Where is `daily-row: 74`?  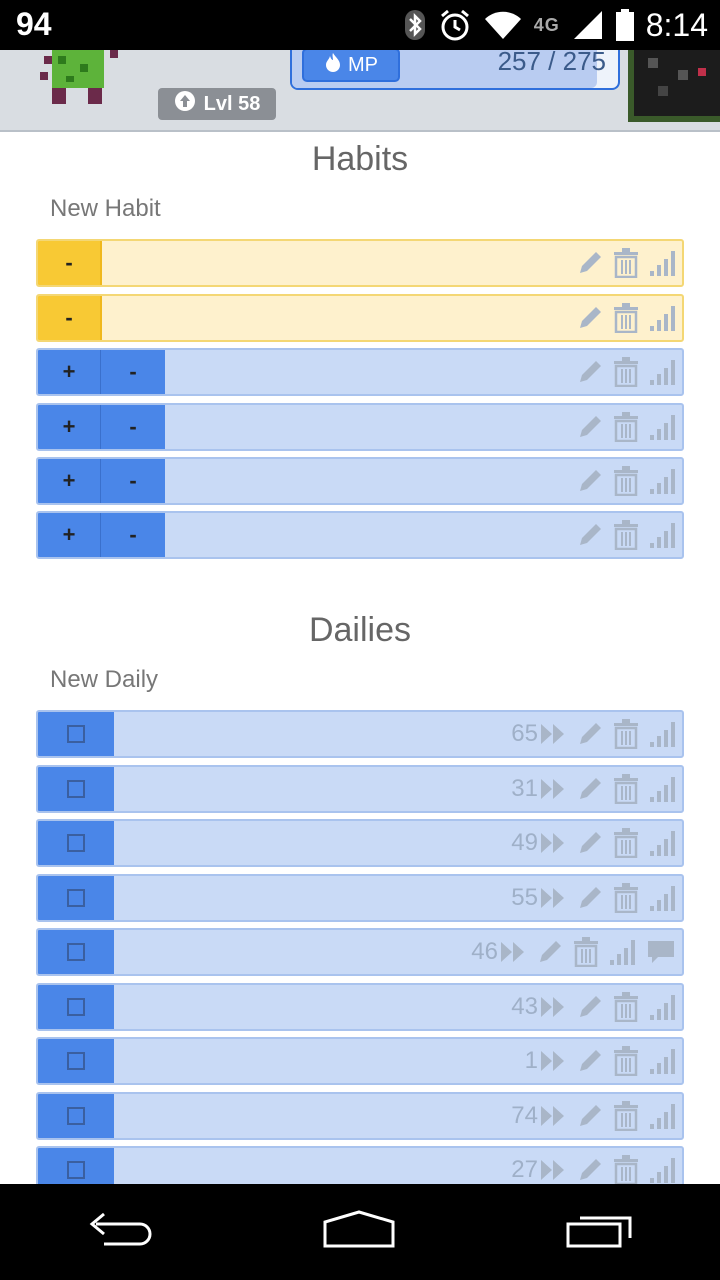
daily-row: 74 is located at coordinates (360, 1115).